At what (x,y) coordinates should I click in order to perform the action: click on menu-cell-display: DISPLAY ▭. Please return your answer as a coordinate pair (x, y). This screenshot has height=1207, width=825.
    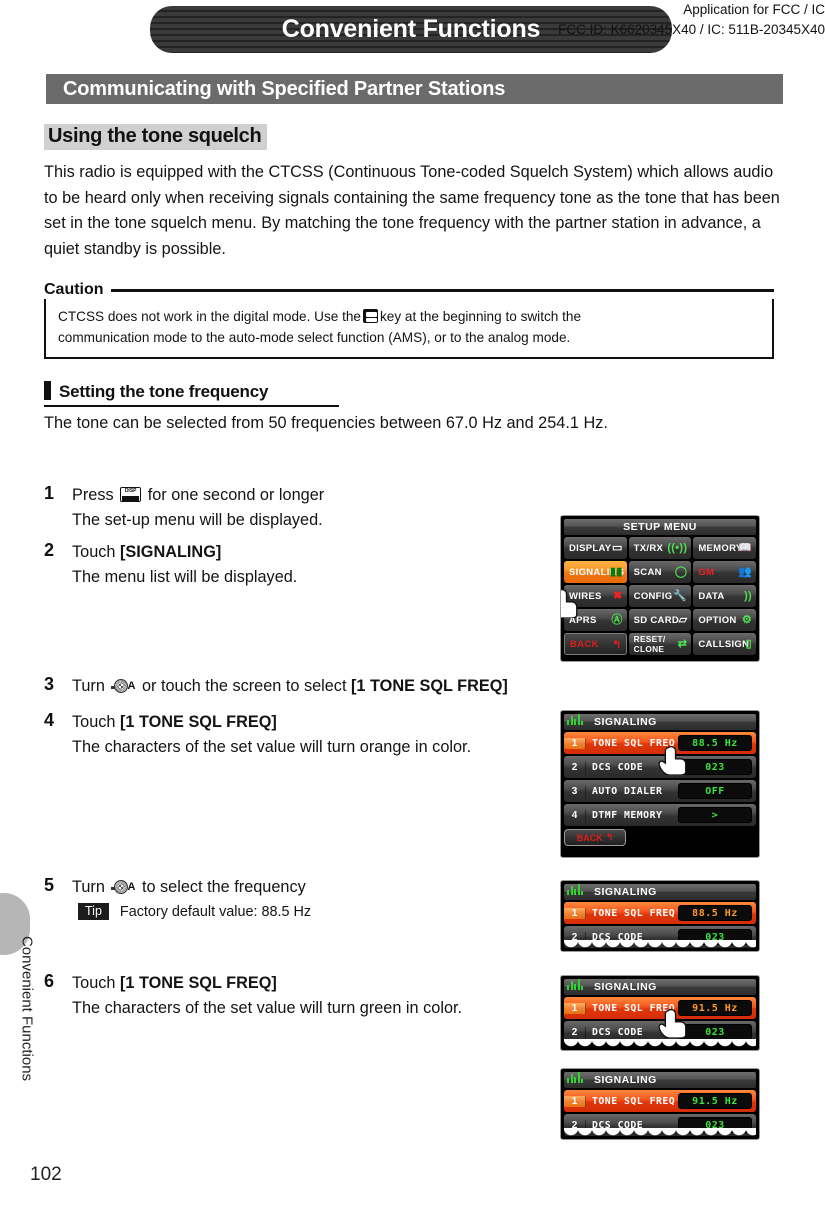
    Looking at the image, I should click on (595, 548).